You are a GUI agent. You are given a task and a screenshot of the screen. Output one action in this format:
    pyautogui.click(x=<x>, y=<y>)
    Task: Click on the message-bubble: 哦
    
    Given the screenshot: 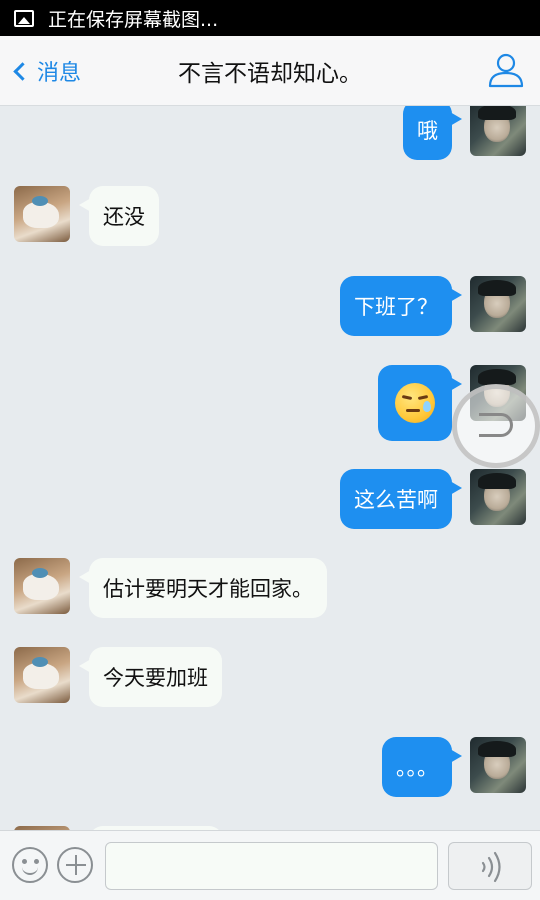 What is the action you would take?
    pyautogui.click(x=432, y=133)
    